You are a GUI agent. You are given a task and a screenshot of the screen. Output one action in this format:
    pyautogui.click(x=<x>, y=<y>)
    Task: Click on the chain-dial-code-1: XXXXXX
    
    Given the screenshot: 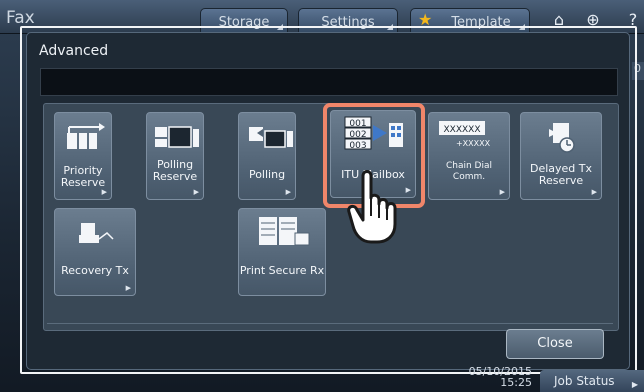 What is the action you would take?
    pyautogui.click(x=462, y=130)
    